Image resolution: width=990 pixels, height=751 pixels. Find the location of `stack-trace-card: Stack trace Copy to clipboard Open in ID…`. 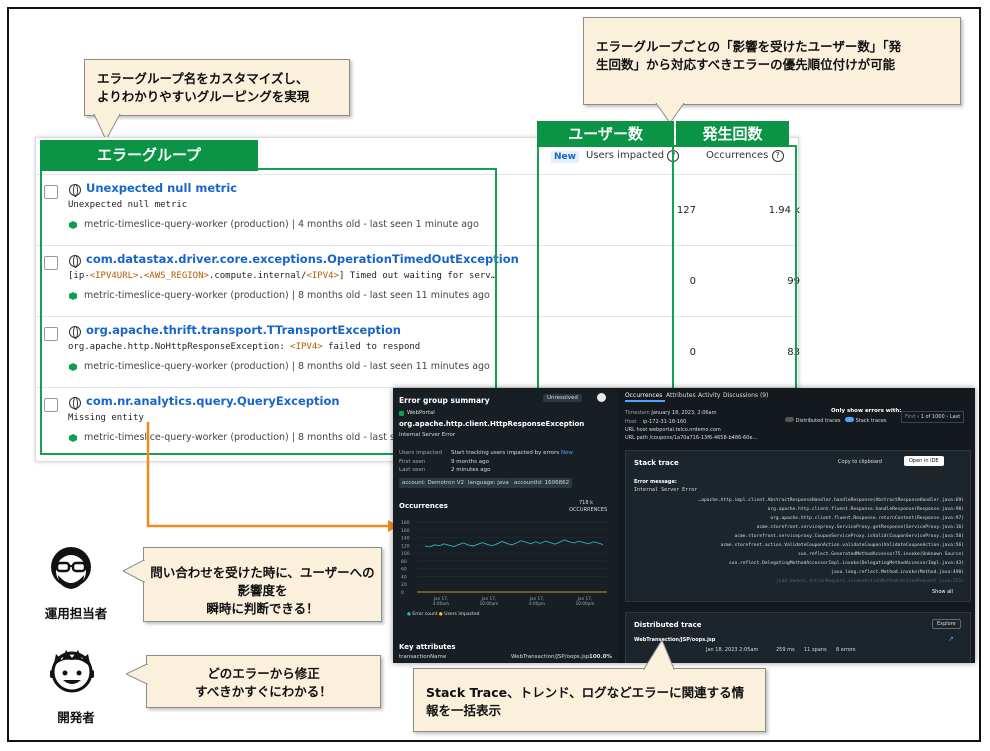

stack-trace-card: Stack trace Copy to clipboard Open in ID… is located at coordinates (798, 526).